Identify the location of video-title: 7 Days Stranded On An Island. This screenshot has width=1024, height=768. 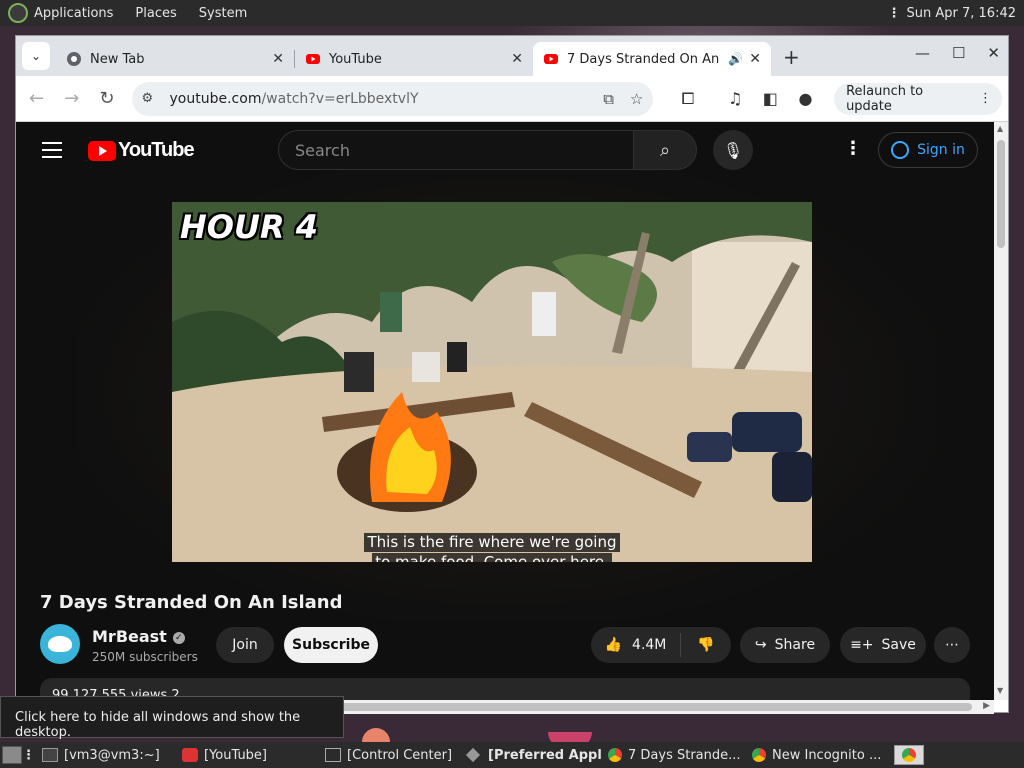
(191, 602).